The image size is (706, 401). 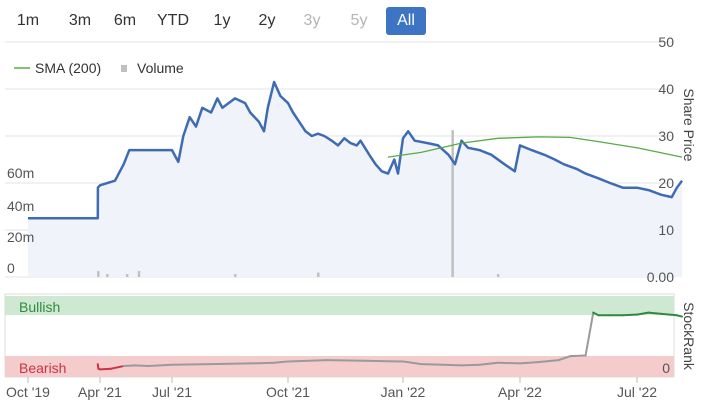 What do you see at coordinates (666, 89) in the screenshot?
I see `price-tick-label: 40` at bounding box center [666, 89].